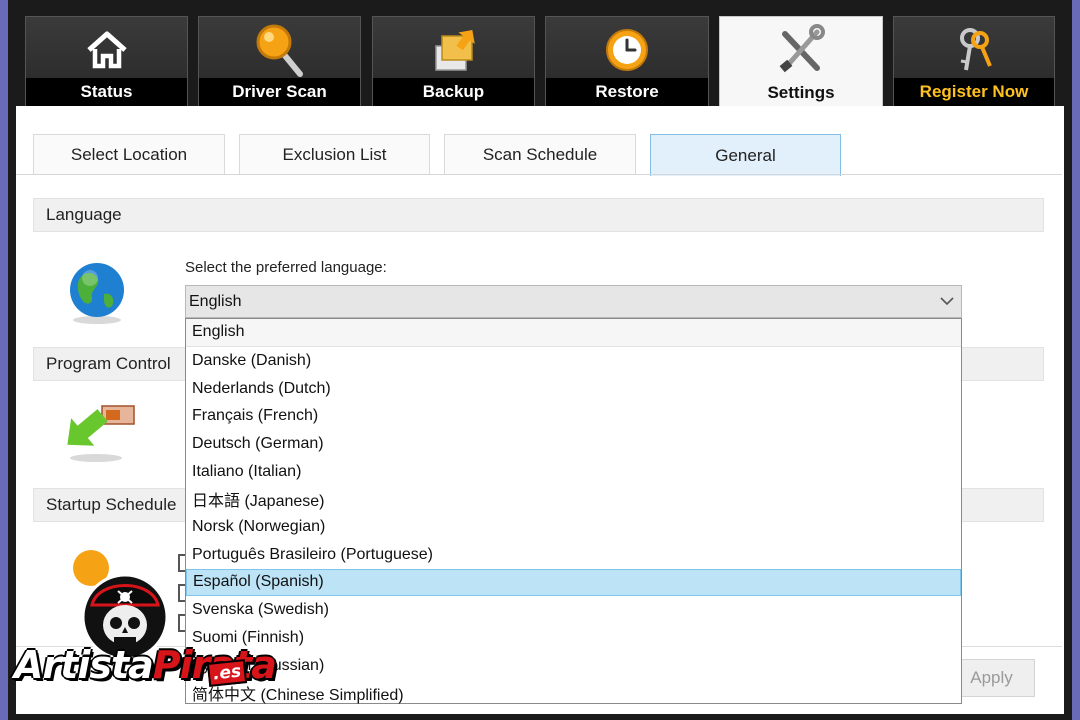 This screenshot has height=720, width=1080. Describe the element at coordinates (627, 50) in the screenshot. I see `clock-restore-icon` at that location.